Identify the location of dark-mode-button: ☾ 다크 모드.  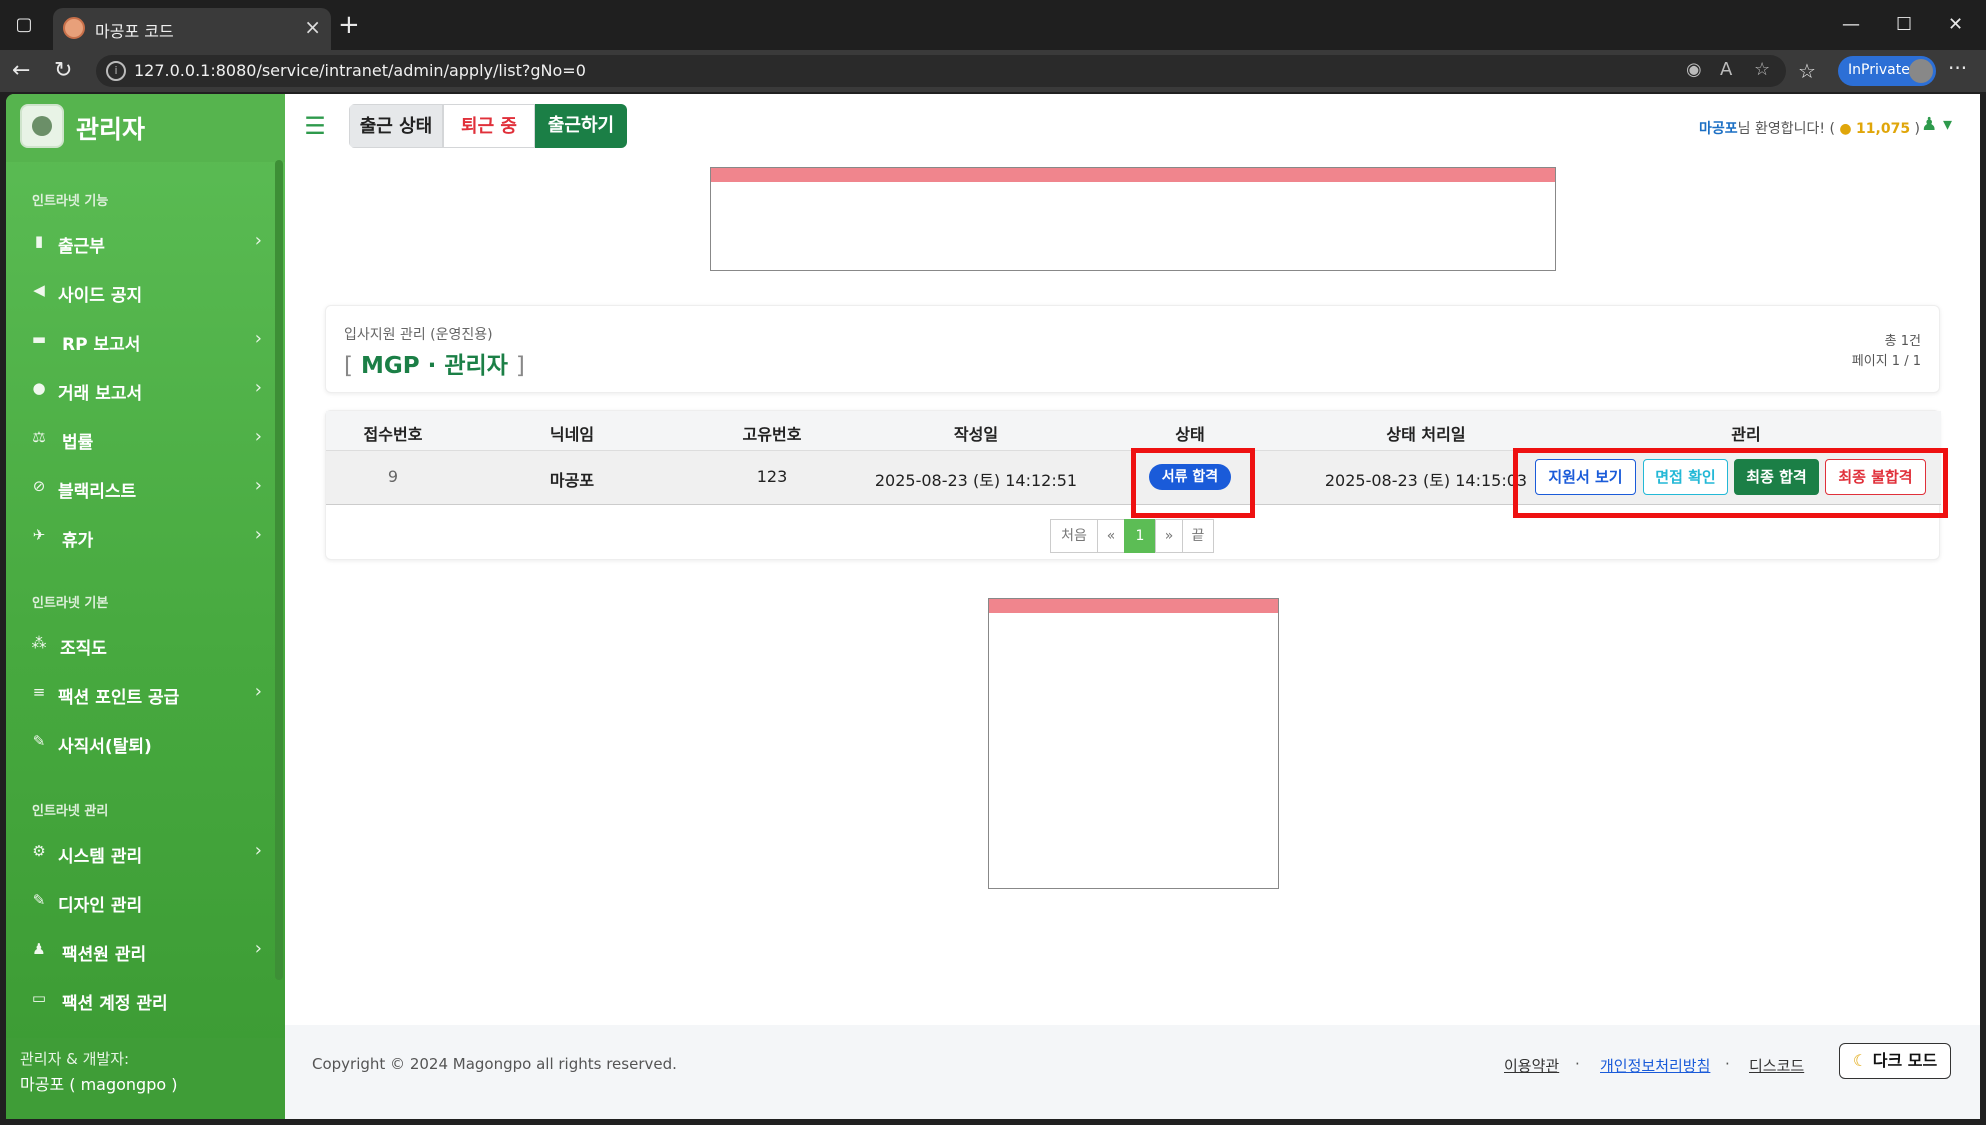
(1895, 1061).